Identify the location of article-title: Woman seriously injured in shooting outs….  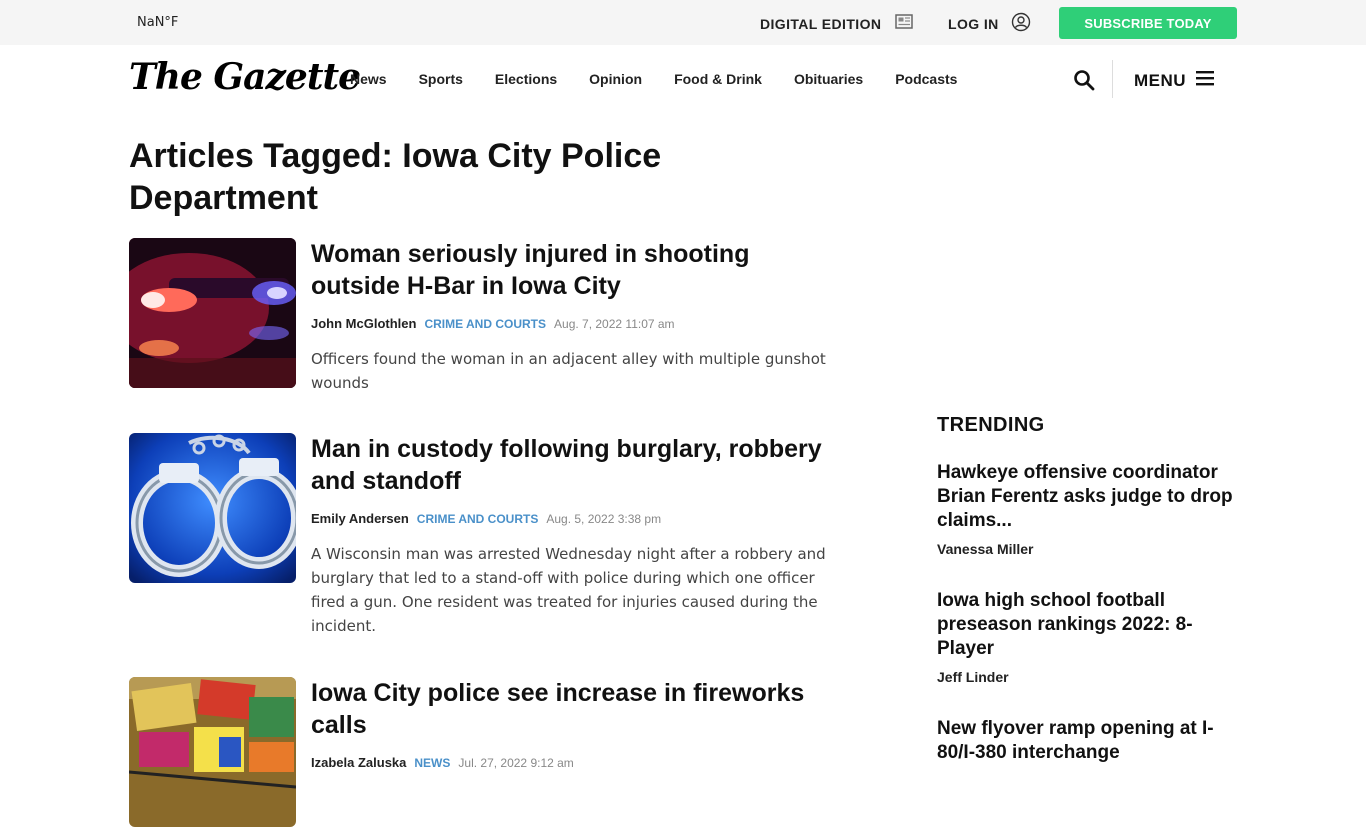
(576, 270).